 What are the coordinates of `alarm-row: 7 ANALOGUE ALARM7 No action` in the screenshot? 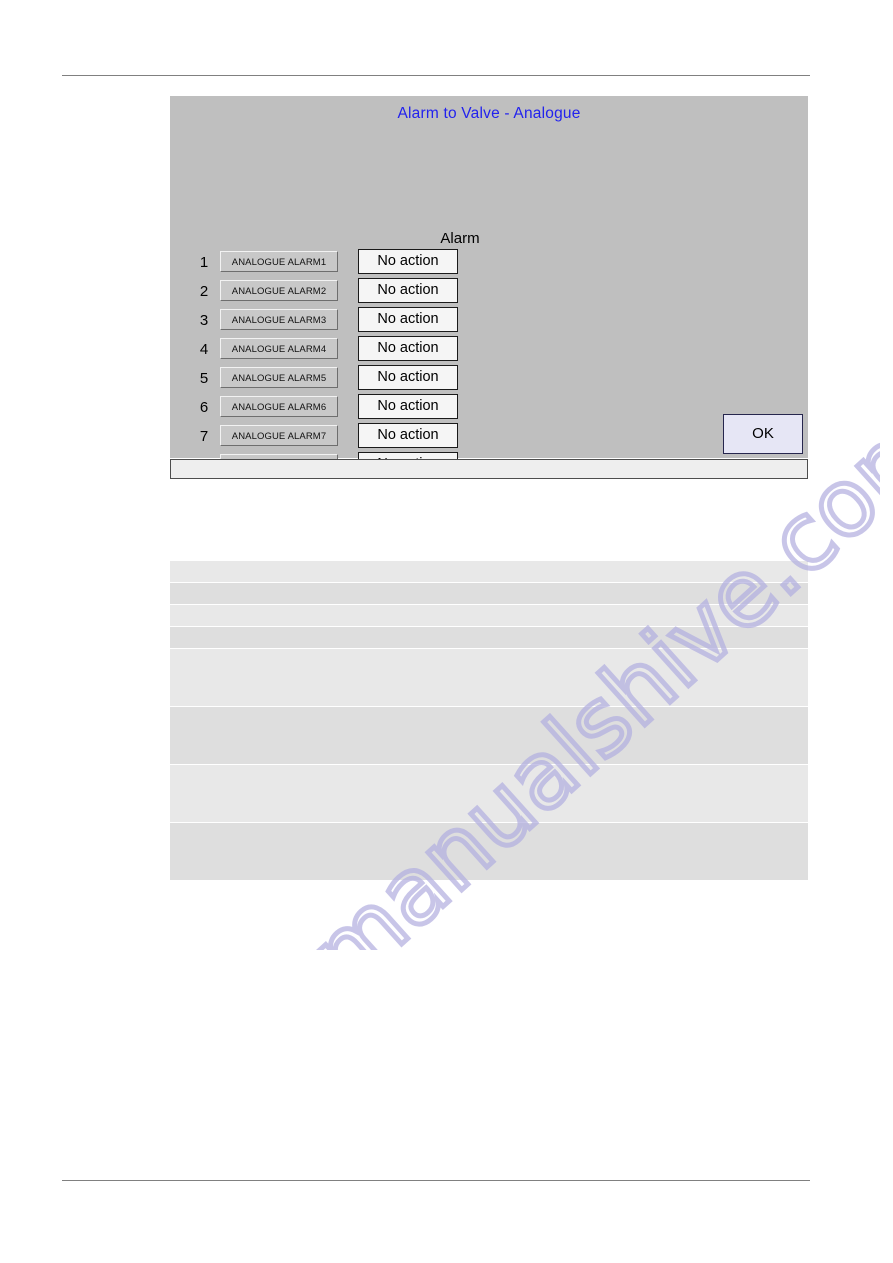 It's located at (489, 438).